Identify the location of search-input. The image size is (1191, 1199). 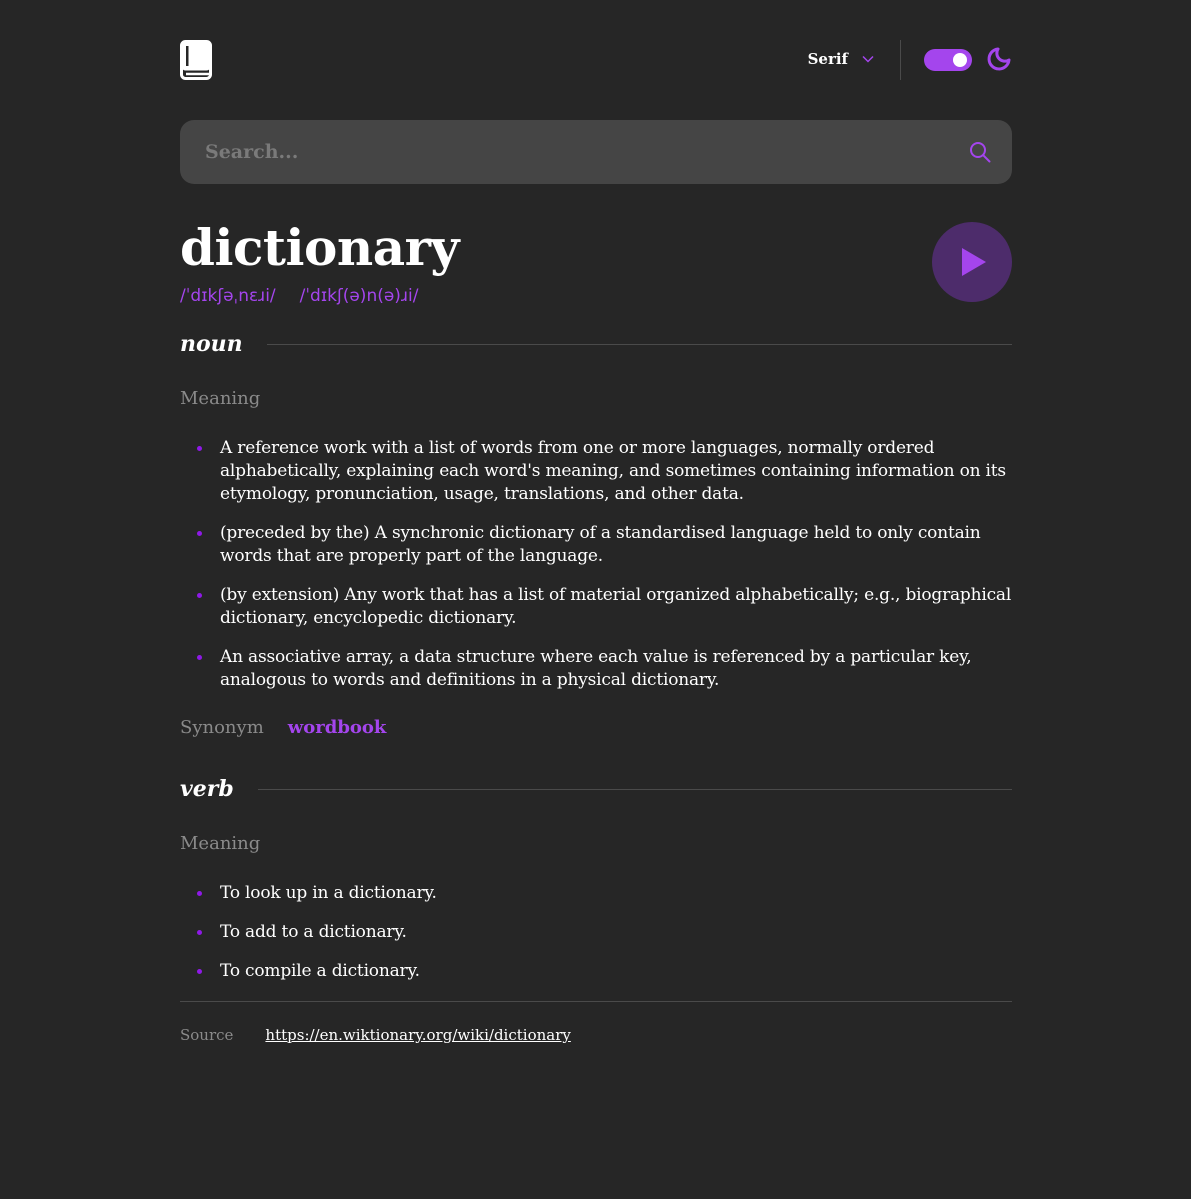
(560, 152).